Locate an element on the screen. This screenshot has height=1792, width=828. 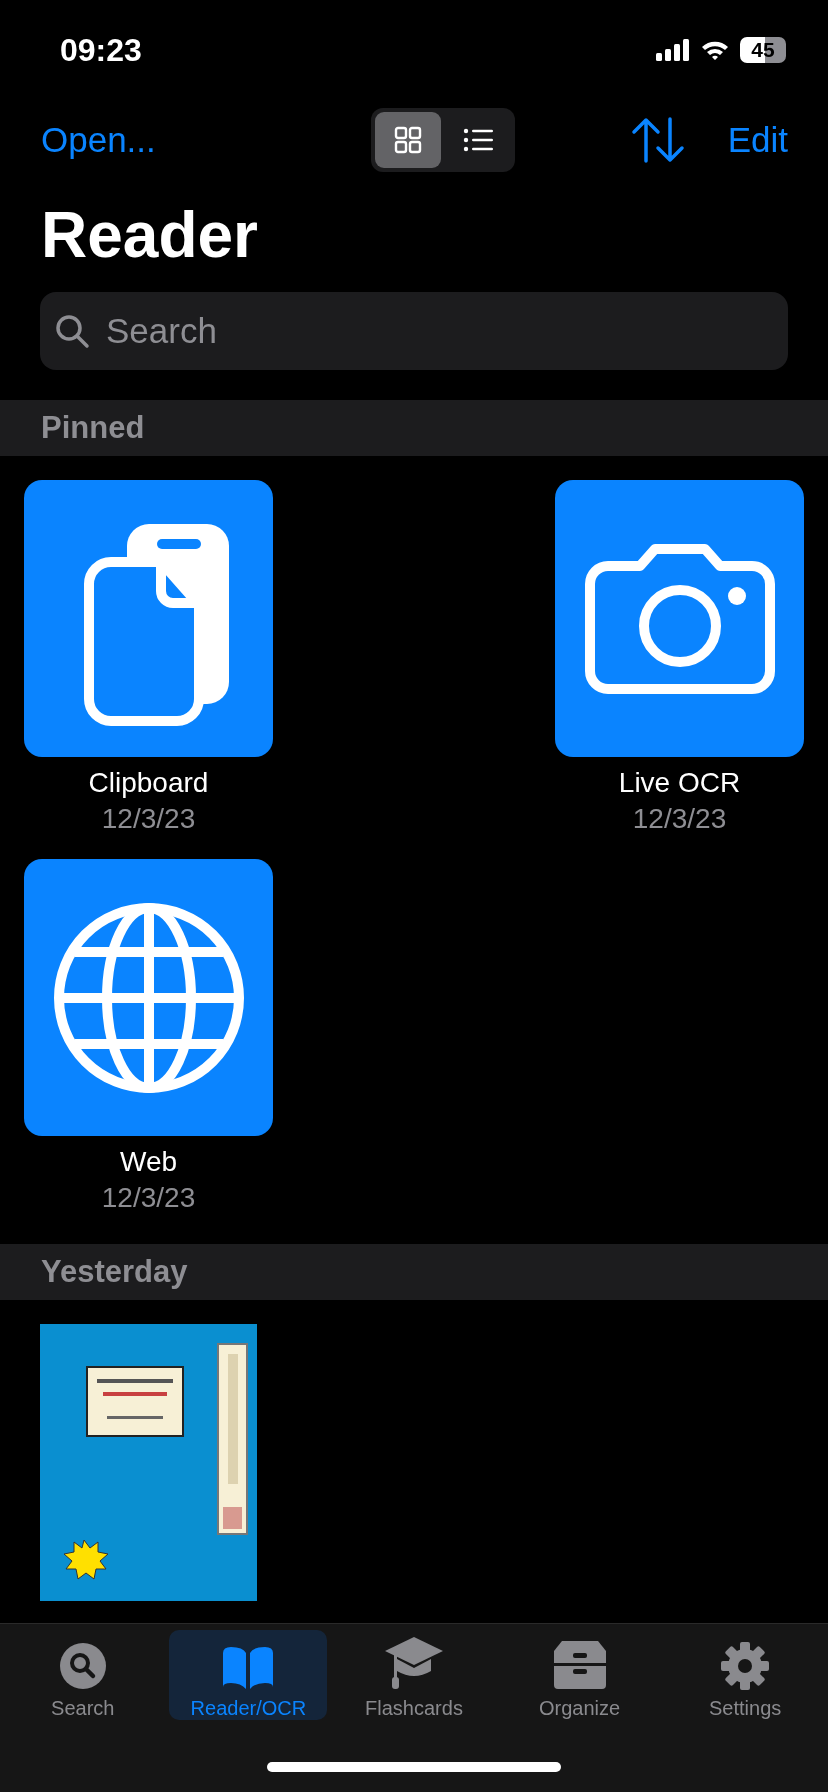
settings-icon is located at coordinates (745, 1666).